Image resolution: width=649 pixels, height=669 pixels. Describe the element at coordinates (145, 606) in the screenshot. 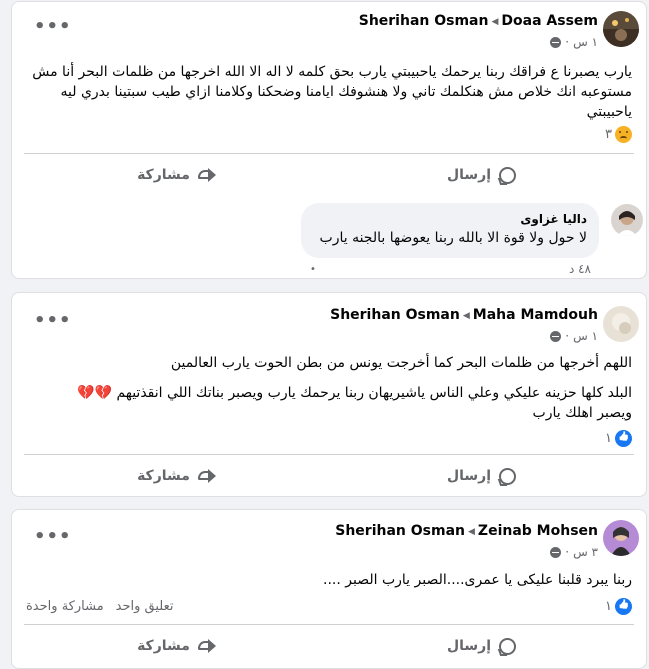

I see `comments-count: تعليق واحد` at that location.